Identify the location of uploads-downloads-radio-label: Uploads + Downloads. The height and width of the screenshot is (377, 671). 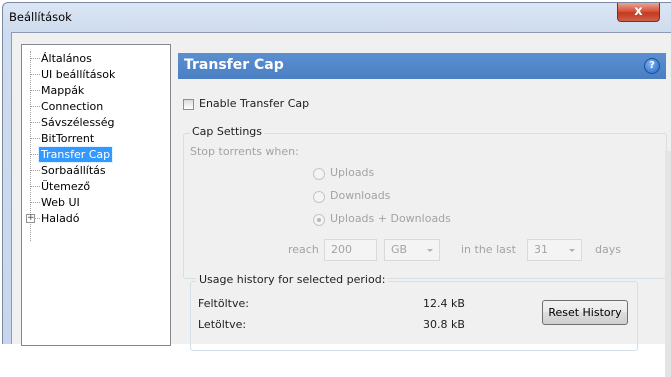
(390, 218).